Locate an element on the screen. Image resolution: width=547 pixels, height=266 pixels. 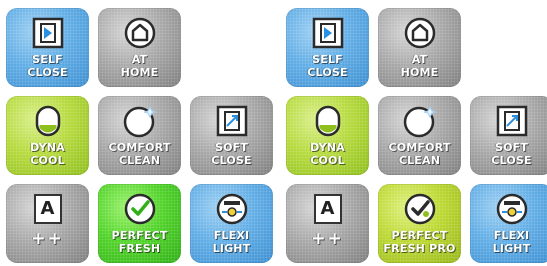
tile-label: PERFECT FRESH PRO is located at coordinates (419, 242).